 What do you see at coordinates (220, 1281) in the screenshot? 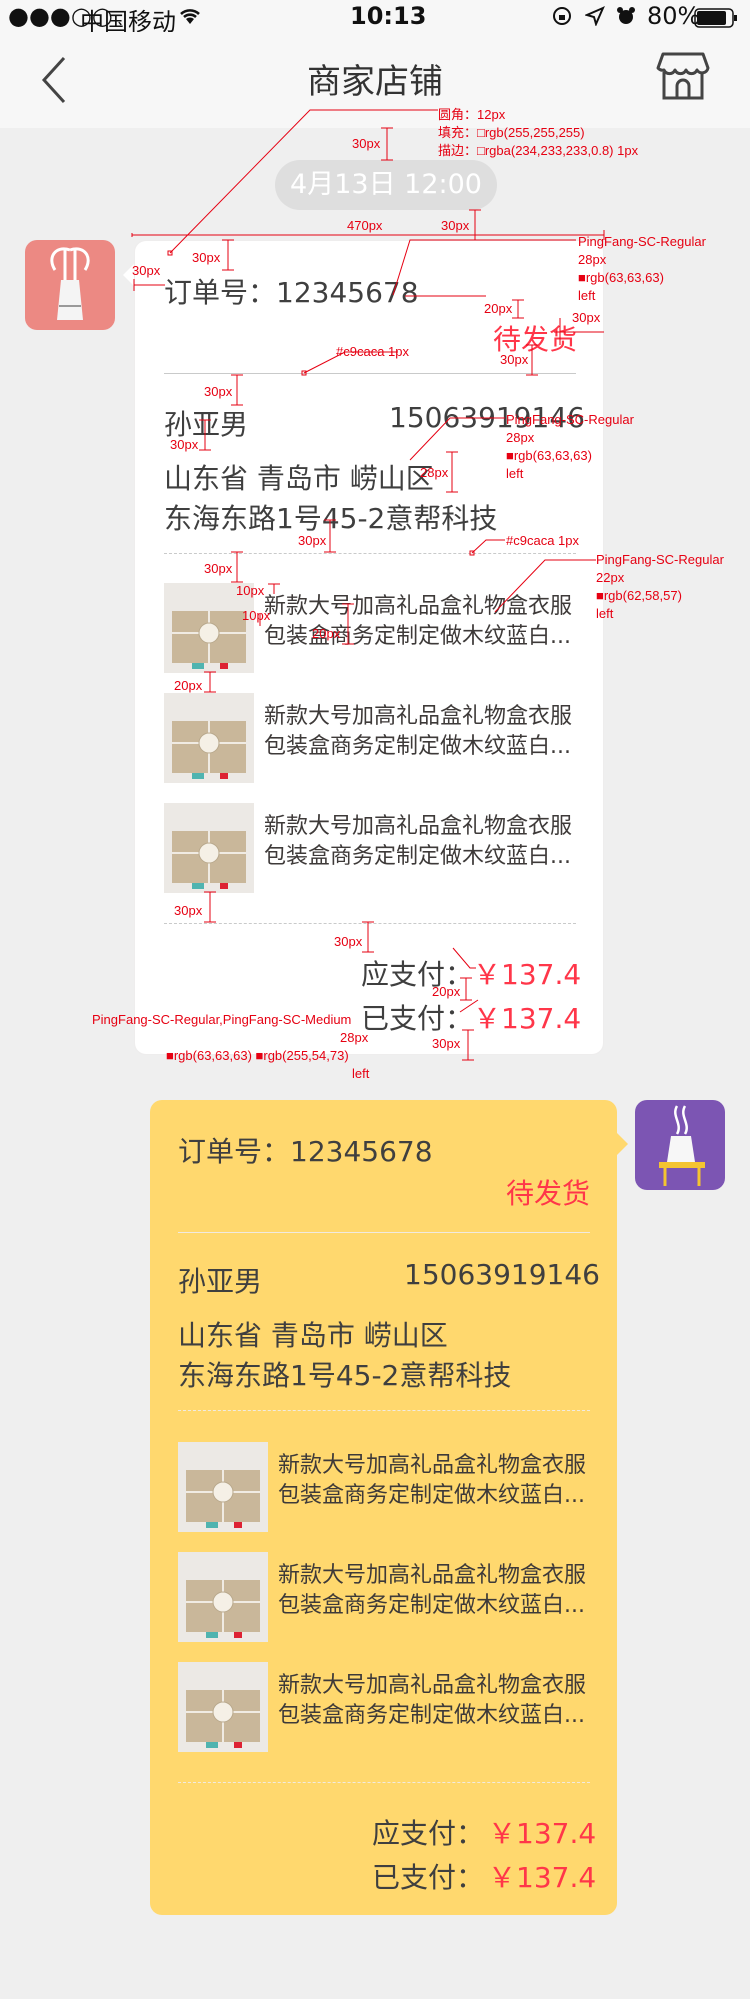
I see `recipient-name: 孙亚男` at bounding box center [220, 1281].